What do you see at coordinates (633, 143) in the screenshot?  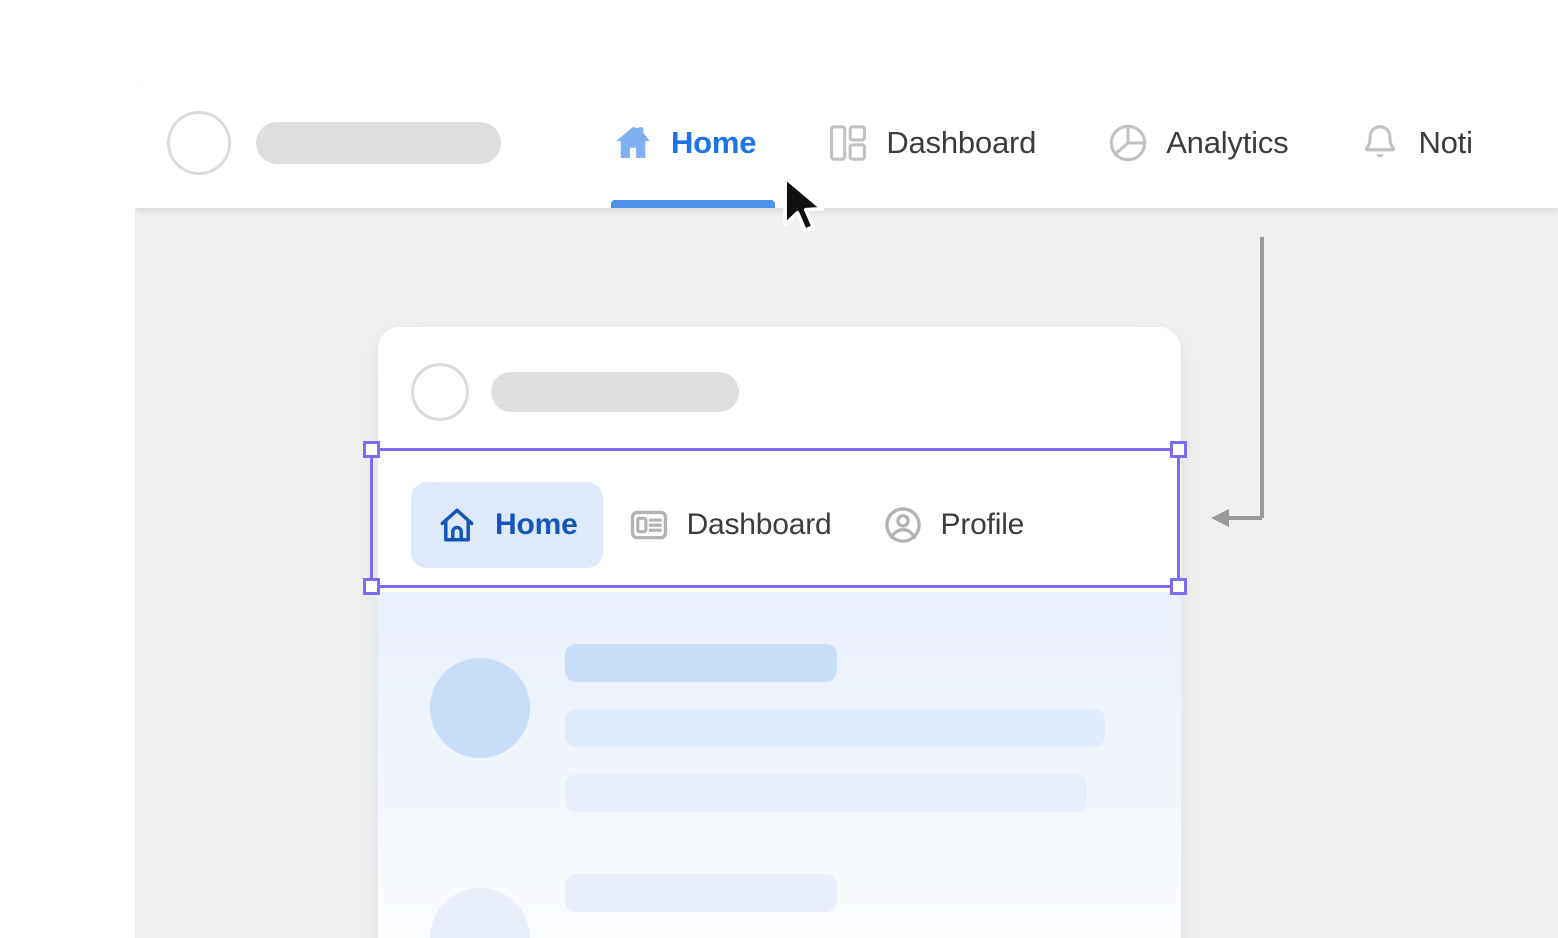 I see `home-filled-icon` at bounding box center [633, 143].